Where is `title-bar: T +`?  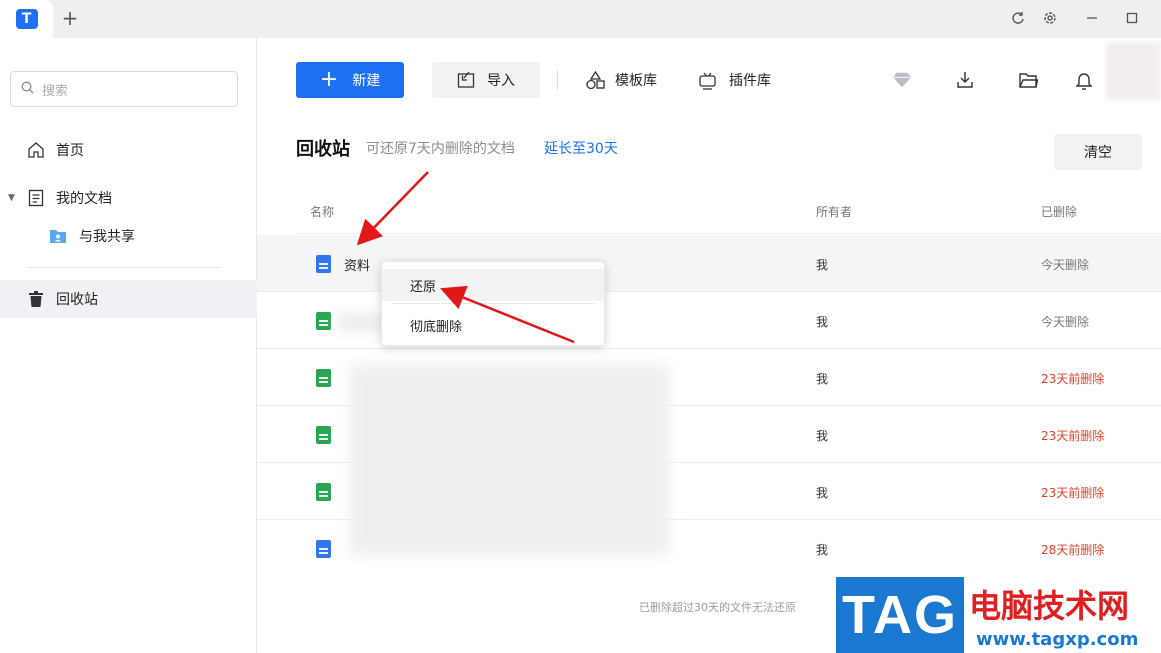 title-bar: T + is located at coordinates (580, 19).